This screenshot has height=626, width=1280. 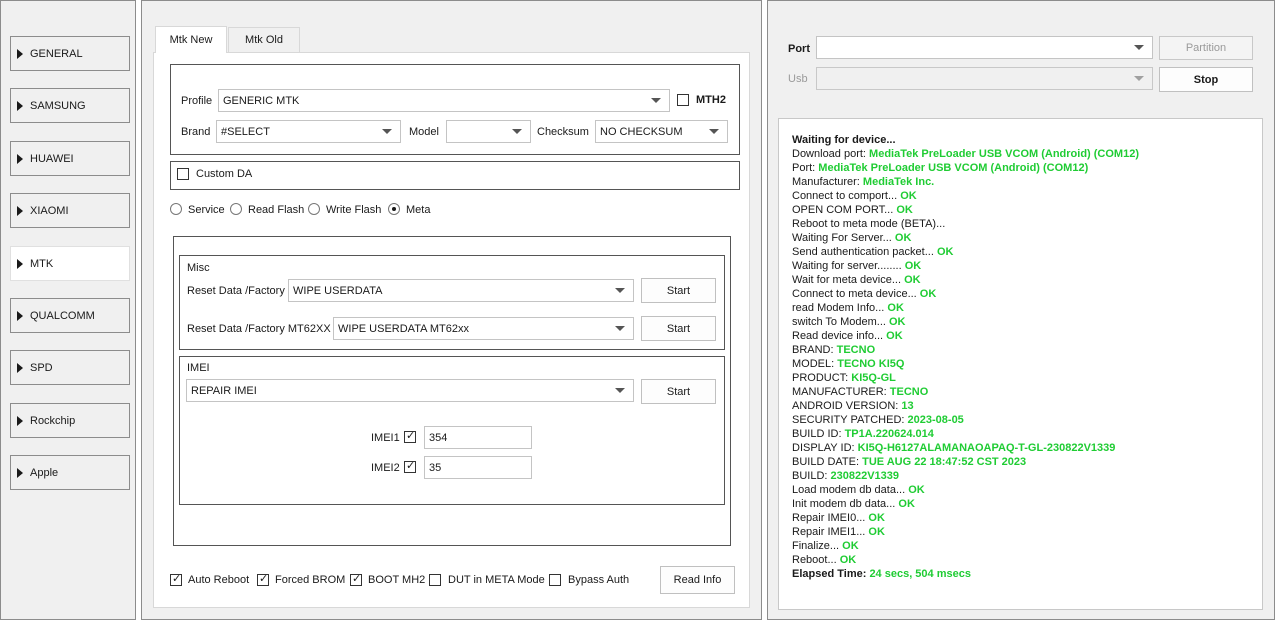 What do you see at coordinates (678, 290) in the screenshot?
I see `reset-data-start-button: Start` at bounding box center [678, 290].